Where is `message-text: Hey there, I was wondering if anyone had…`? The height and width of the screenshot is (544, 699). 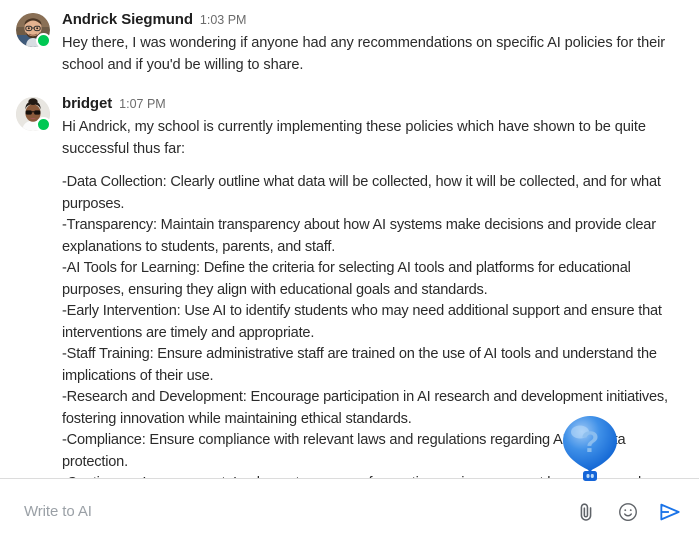
message-text: Hey there, I was wondering if anyone had… is located at coordinates (366, 54).